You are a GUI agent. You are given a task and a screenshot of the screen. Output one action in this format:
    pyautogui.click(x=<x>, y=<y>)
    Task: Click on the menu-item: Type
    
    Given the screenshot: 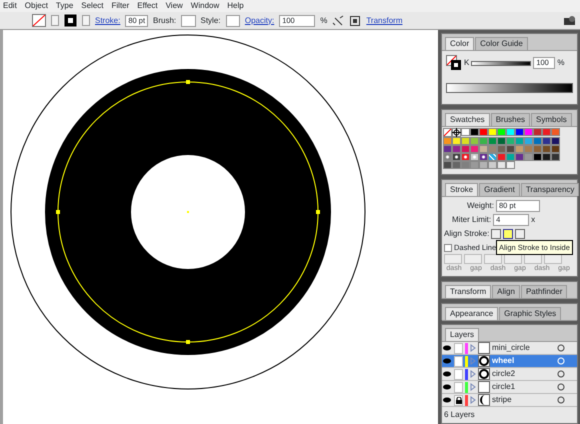 What is the action you would take?
    pyautogui.click(x=65, y=6)
    